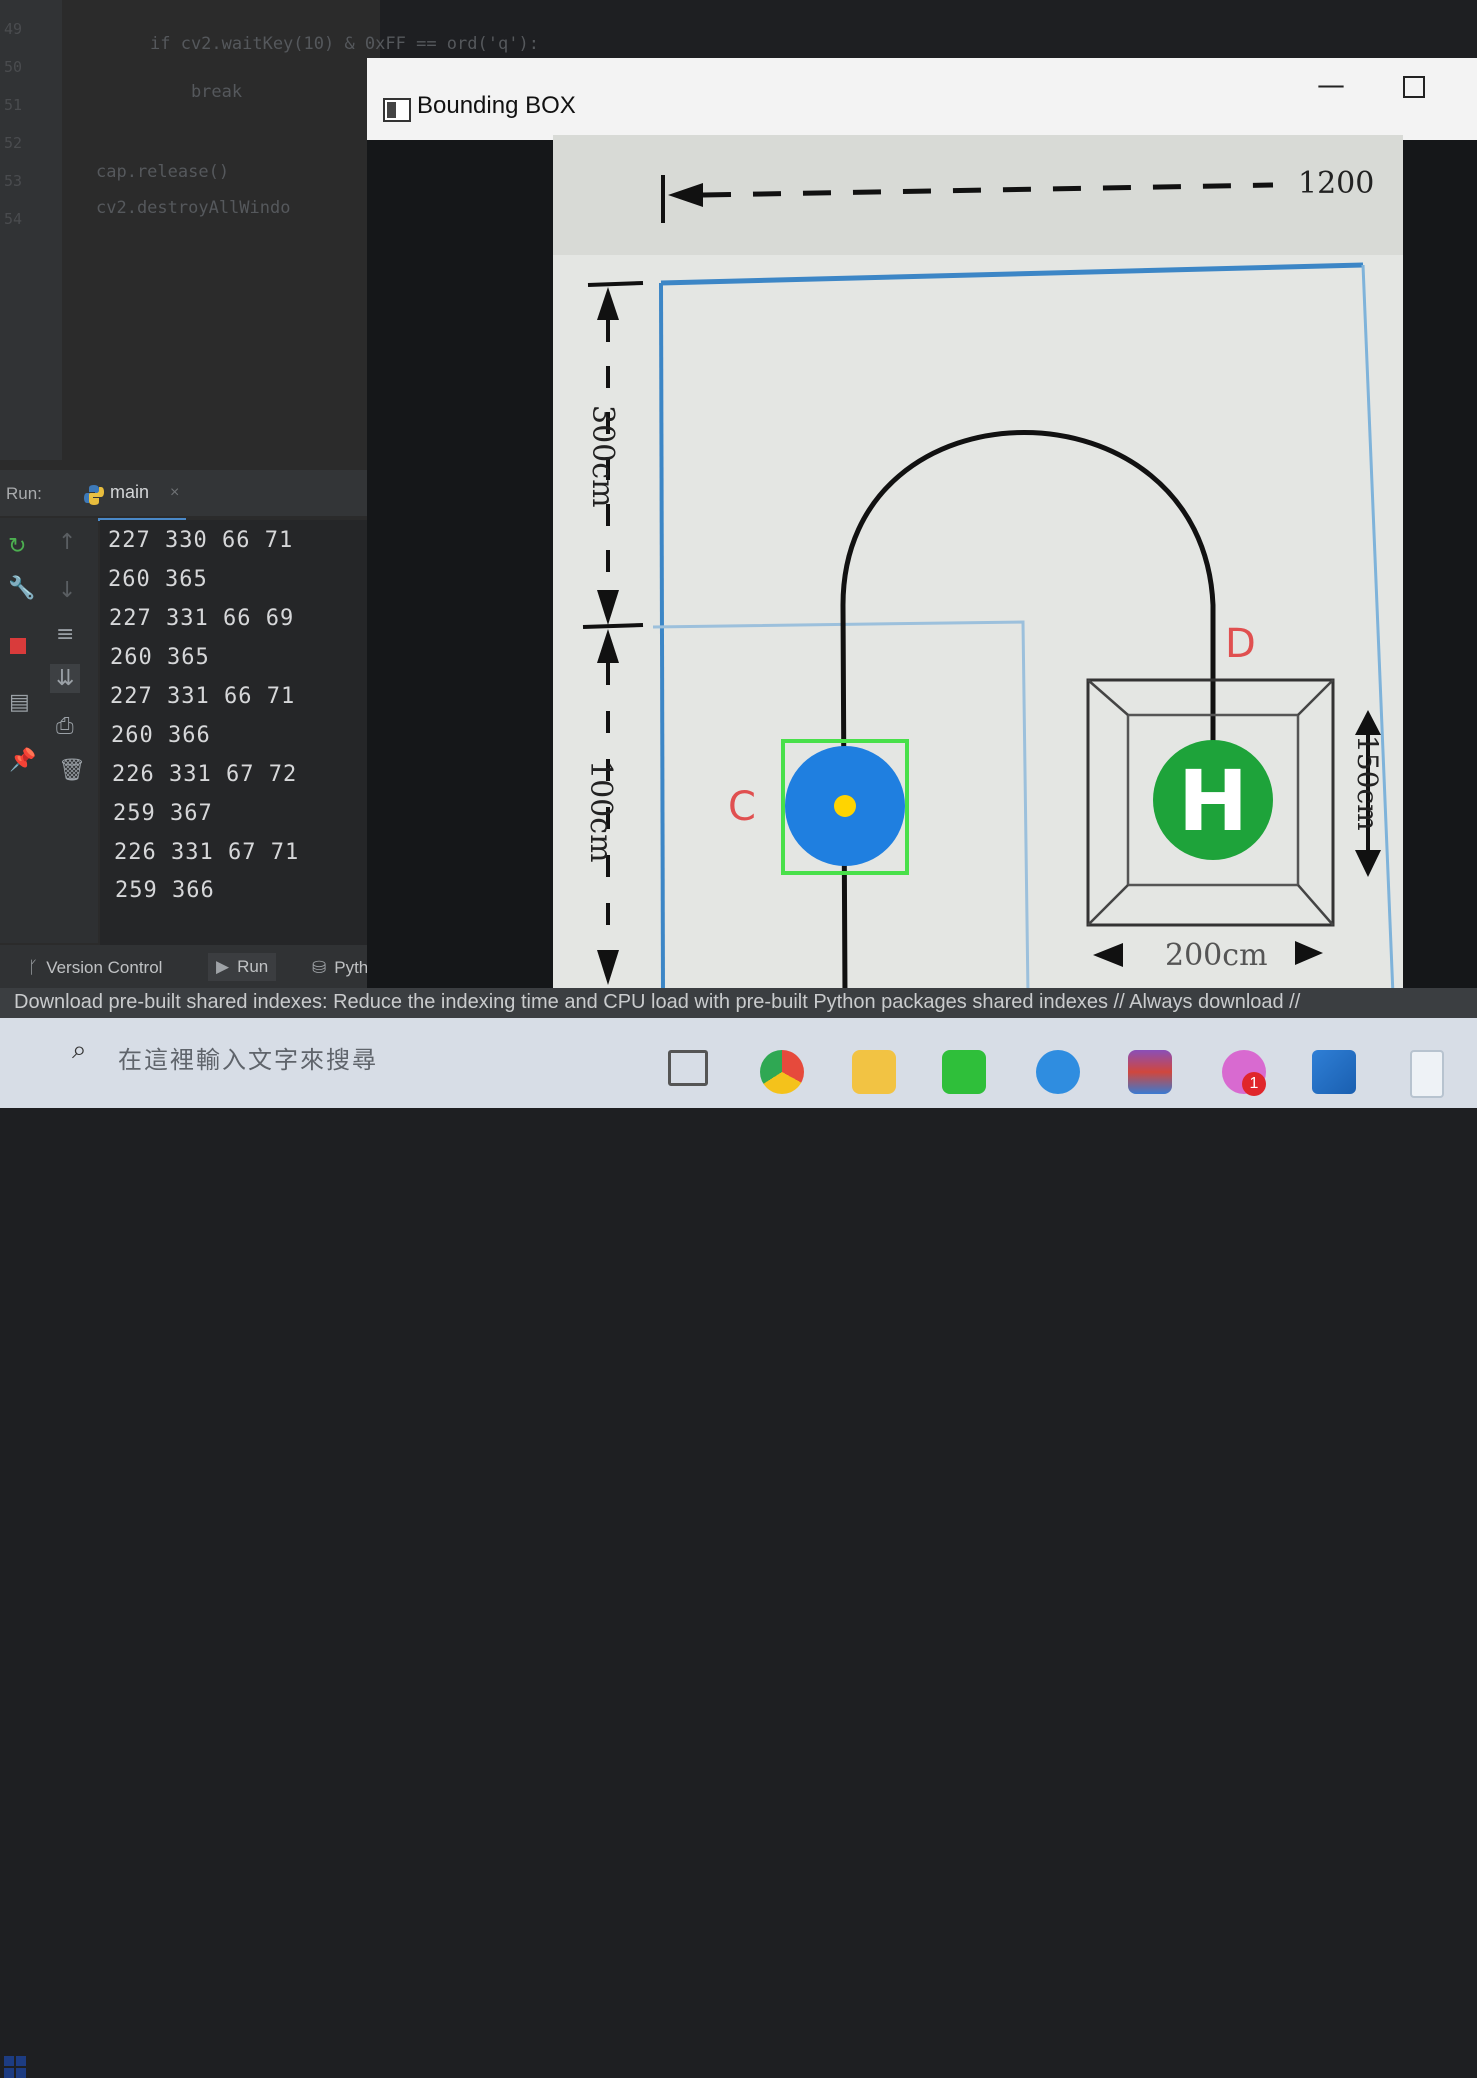 This screenshot has height=2078, width=1477. What do you see at coordinates (600, 811) in the screenshot?
I see `left-dim-lower-label: 100cm` at bounding box center [600, 811].